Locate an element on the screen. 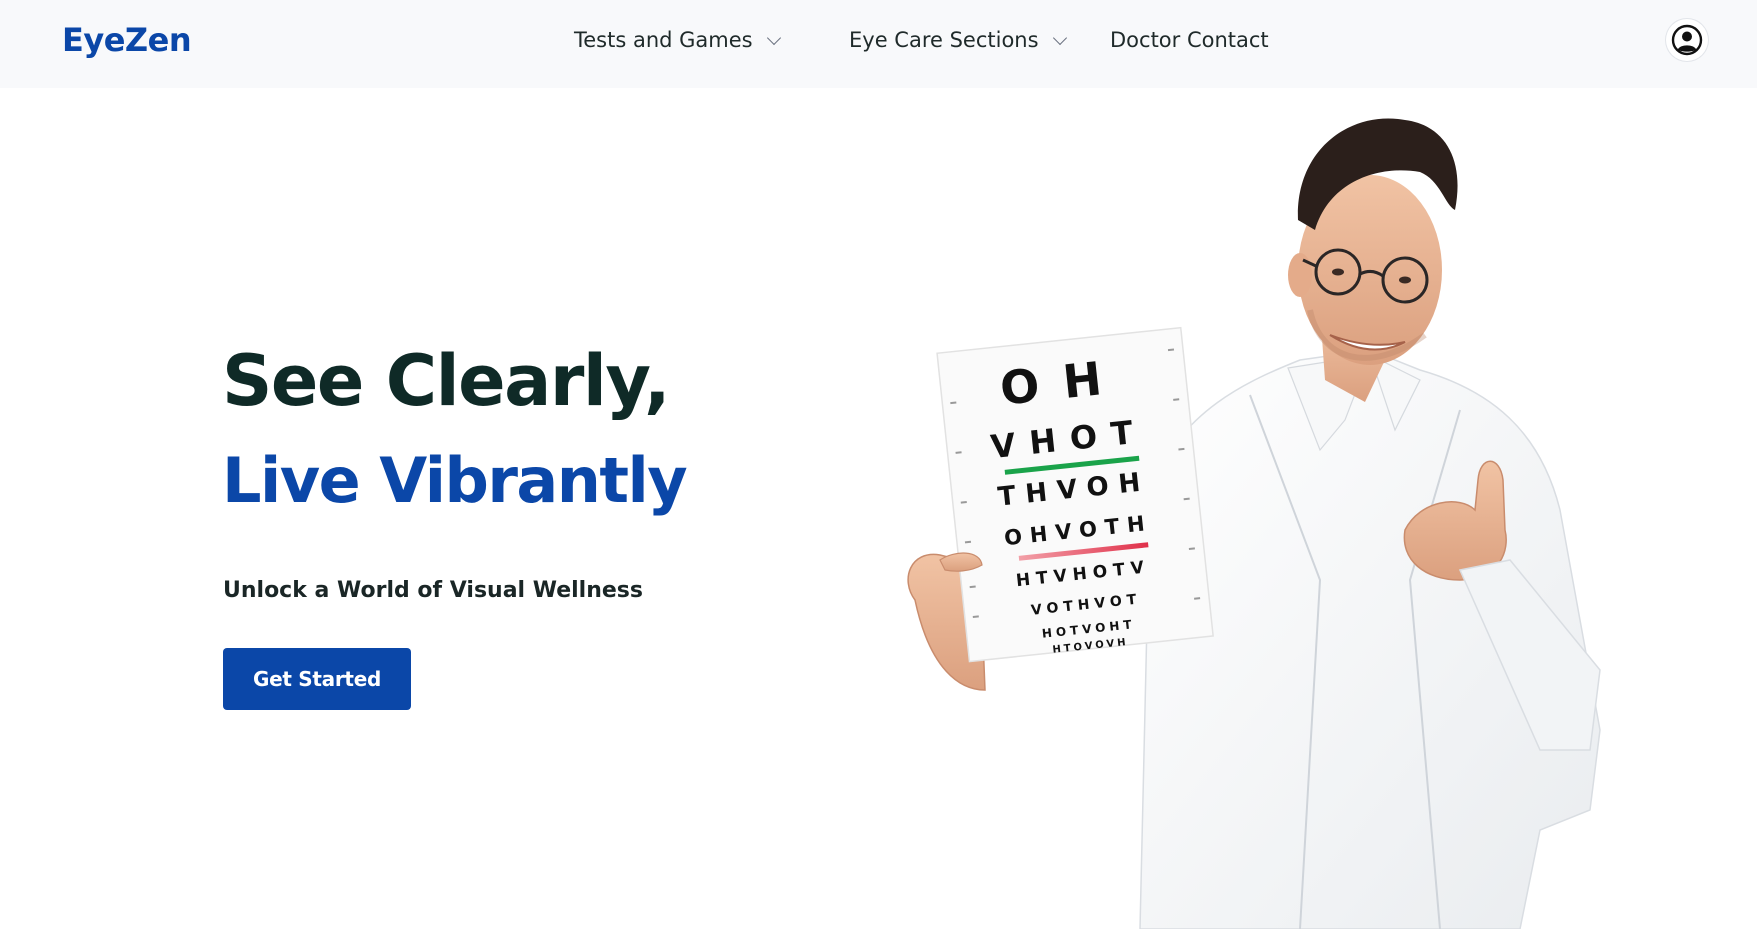  nav-eye-care-sections-label: Eye Care Sections is located at coordinates (944, 40).